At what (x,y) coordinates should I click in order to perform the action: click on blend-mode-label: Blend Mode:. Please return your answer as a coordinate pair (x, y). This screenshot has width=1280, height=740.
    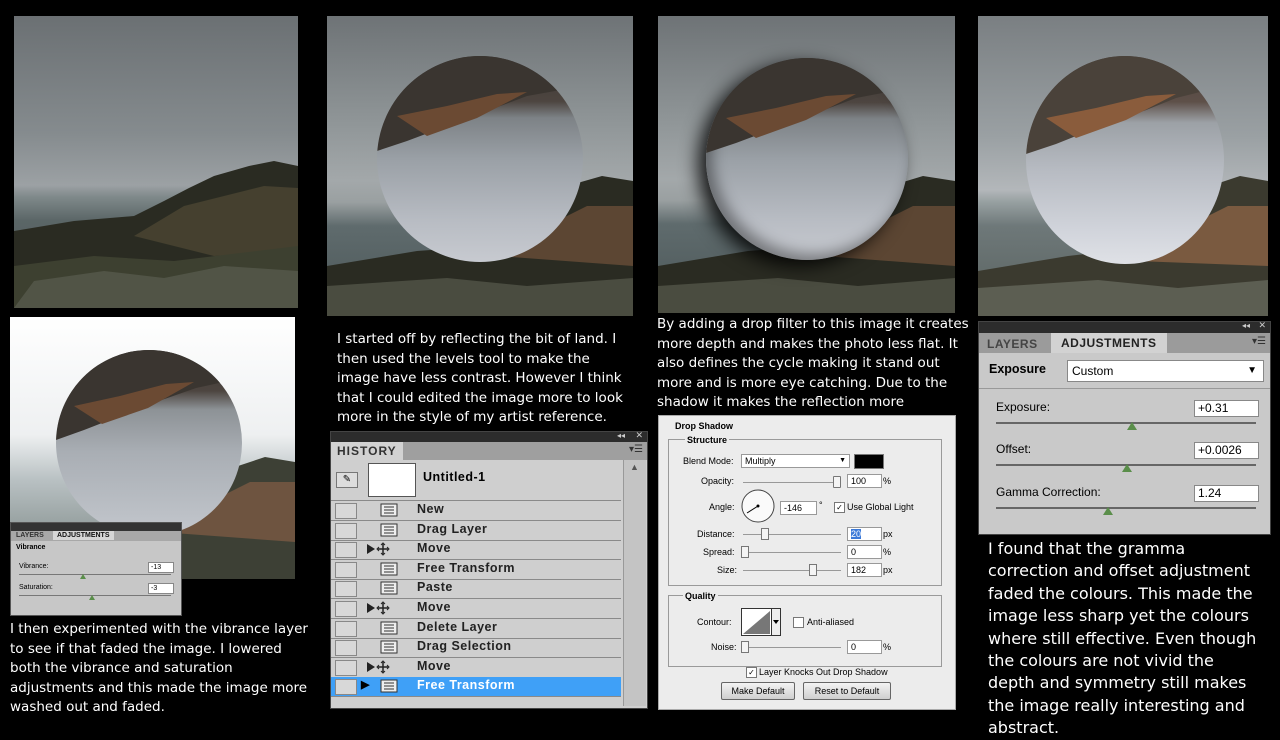
    Looking at the image, I should click on (708, 461).